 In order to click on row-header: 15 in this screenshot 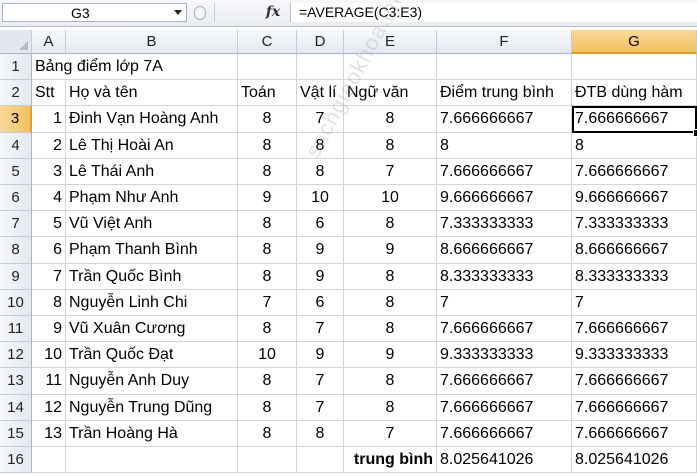, I will do `click(16, 433)`.